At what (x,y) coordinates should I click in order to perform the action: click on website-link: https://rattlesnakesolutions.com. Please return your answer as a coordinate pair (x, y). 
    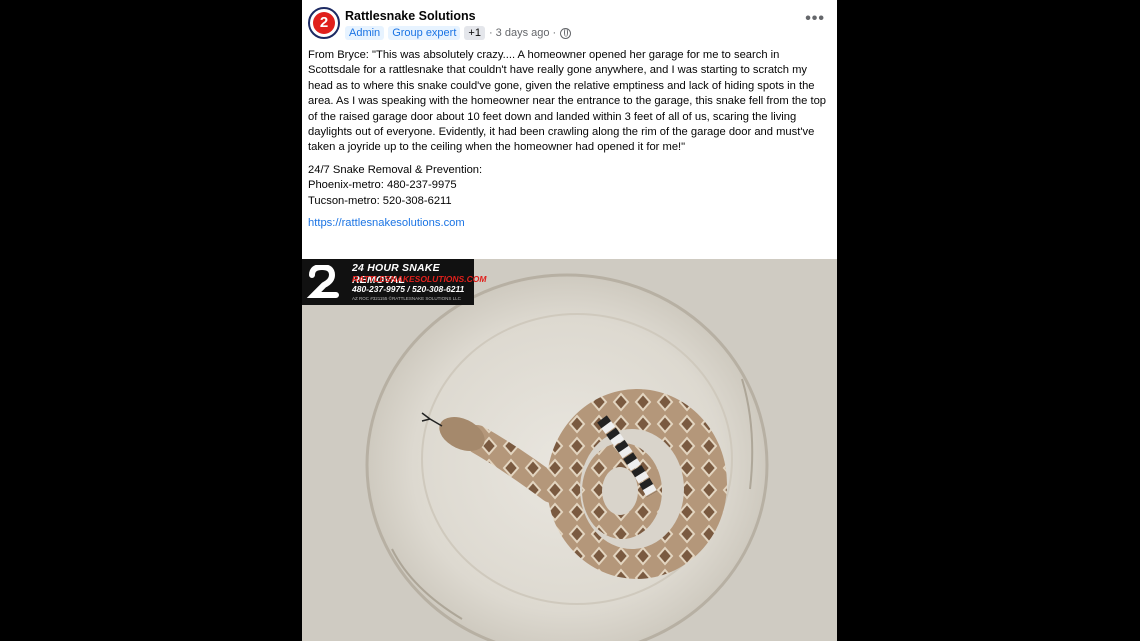
    Looking at the image, I should click on (386, 223).